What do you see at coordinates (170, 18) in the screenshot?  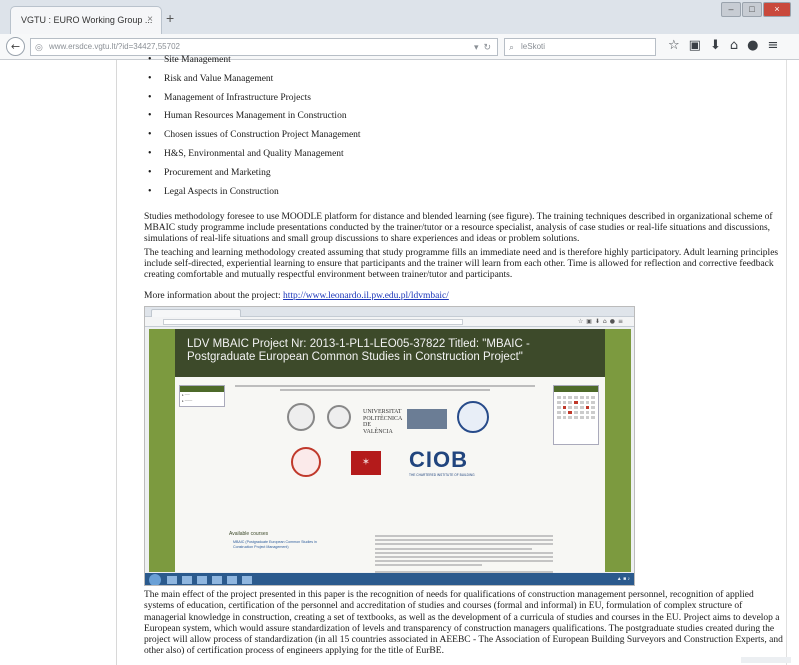 I see `new-tab-button: +` at bounding box center [170, 18].